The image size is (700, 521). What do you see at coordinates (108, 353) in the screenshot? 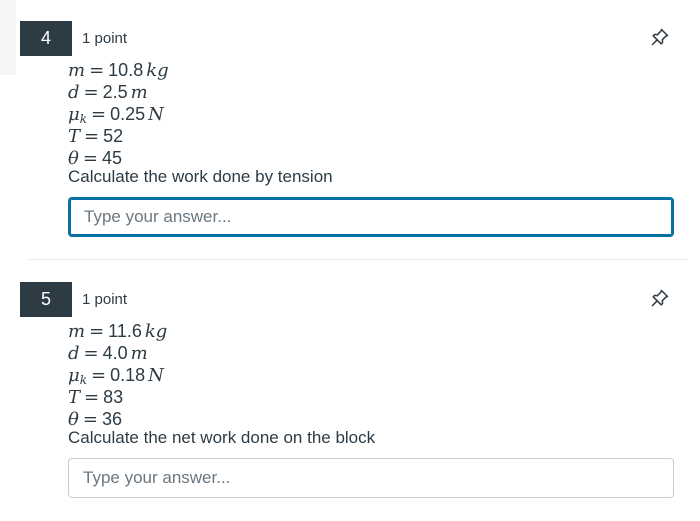
I see `var-distance: d = 4.0 m` at bounding box center [108, 353].